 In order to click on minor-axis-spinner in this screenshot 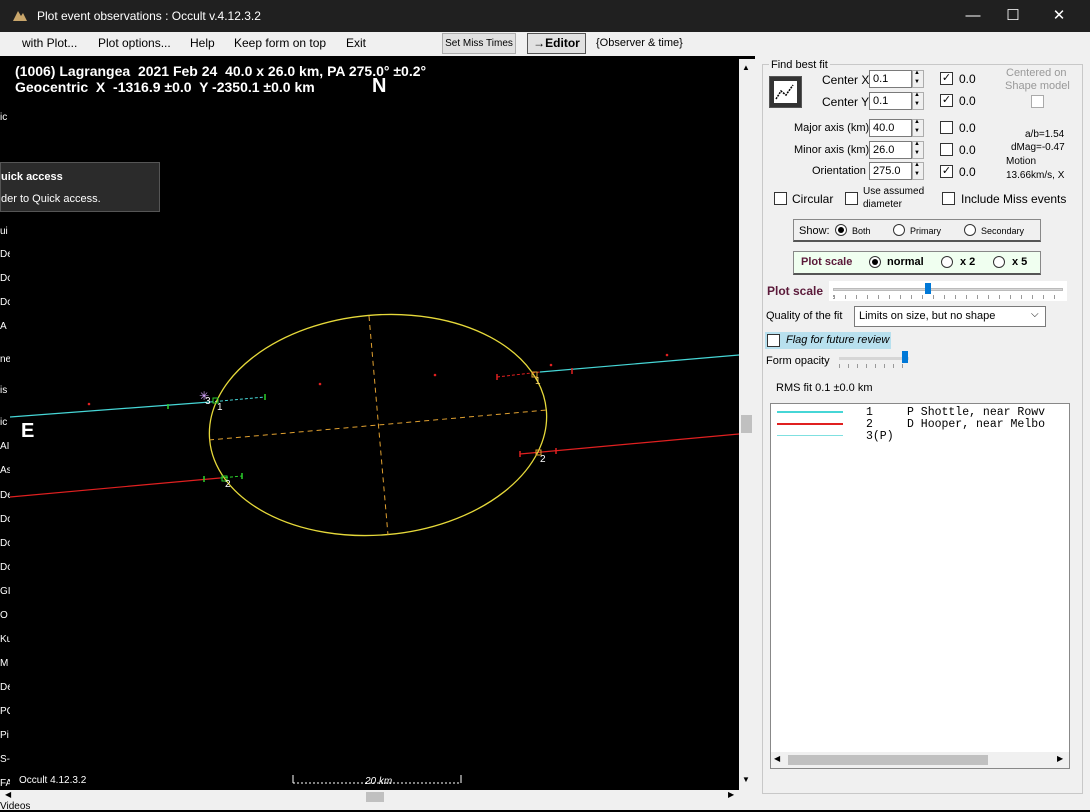, I will do `click(918, 150)`.